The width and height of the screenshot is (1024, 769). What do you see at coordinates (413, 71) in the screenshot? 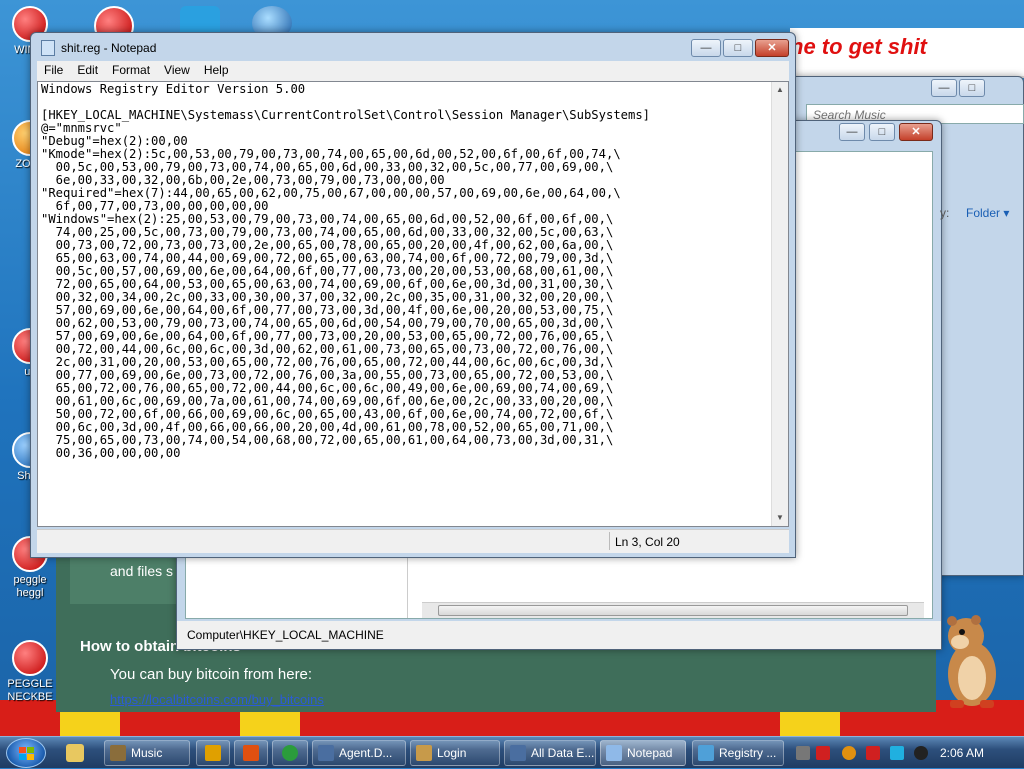
I see `menu-bar: File Edit Format View Help` at bounding box center [413, 71].